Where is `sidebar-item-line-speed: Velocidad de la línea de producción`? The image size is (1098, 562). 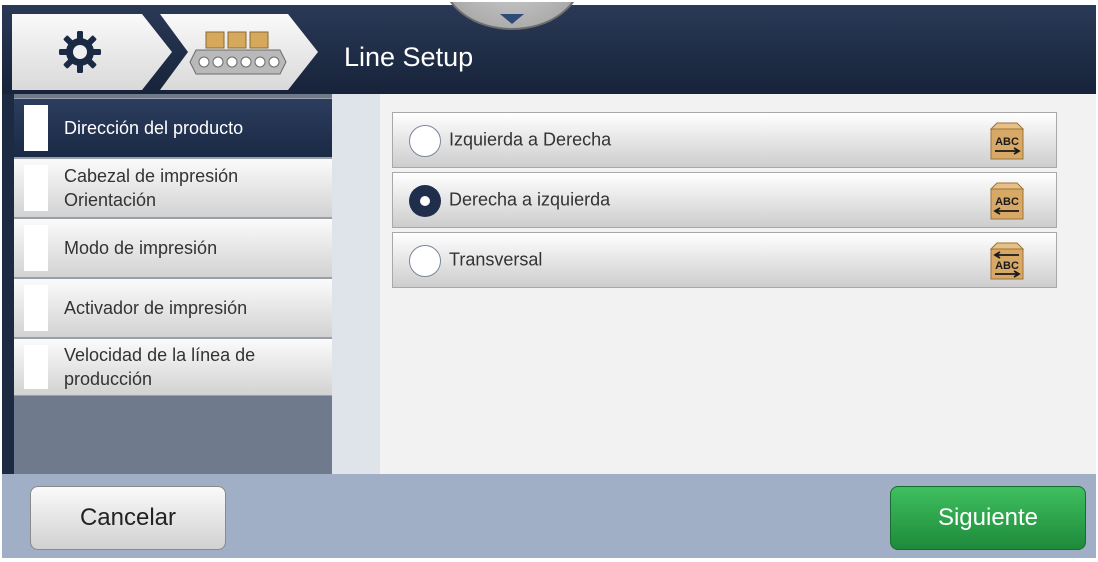
sidebar-item-line-speed: Velocidad de la línea de producción is located at coordinates (173, 367).